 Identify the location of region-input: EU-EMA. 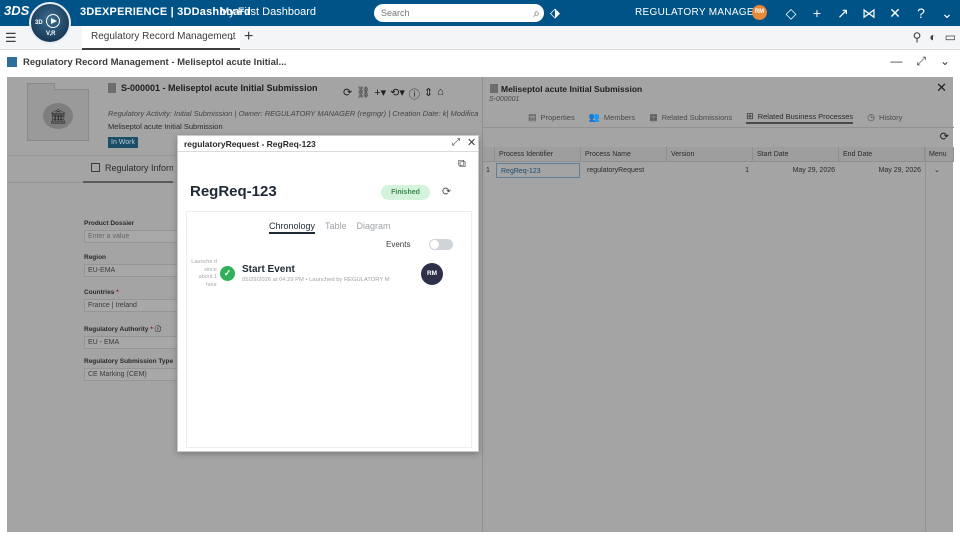
(132, 270).